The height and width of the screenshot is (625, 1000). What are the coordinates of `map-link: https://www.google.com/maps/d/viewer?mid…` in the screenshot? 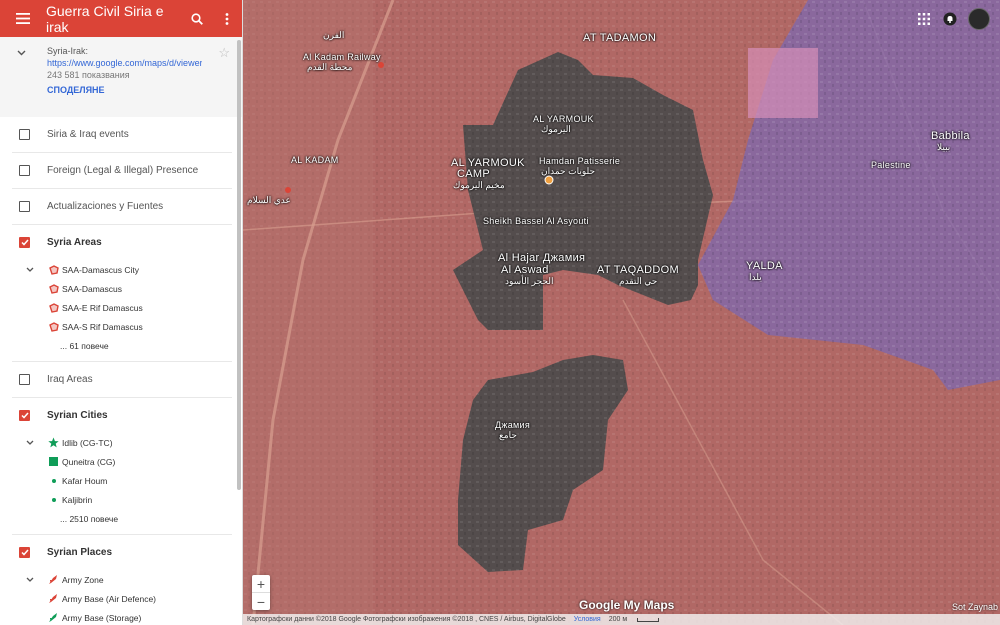 It's located at (124, 63).